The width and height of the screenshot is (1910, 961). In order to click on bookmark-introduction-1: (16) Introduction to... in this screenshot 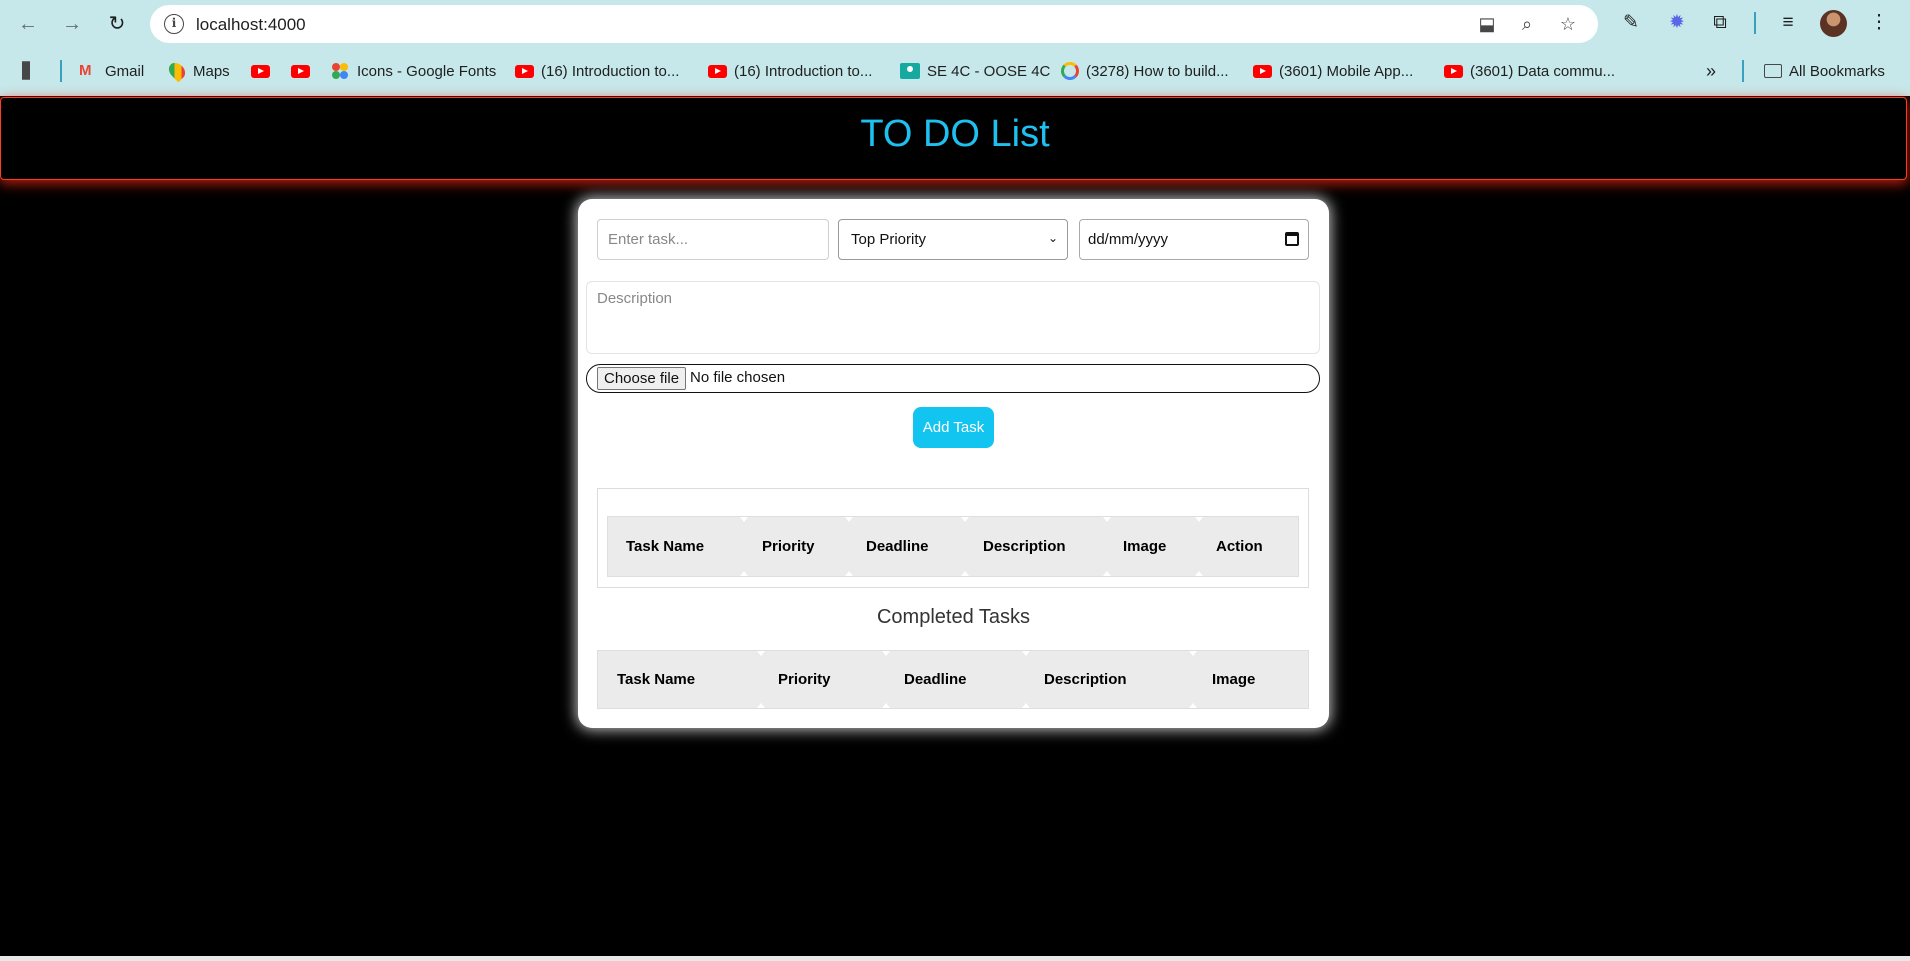, I will do `click(597, 71)`.